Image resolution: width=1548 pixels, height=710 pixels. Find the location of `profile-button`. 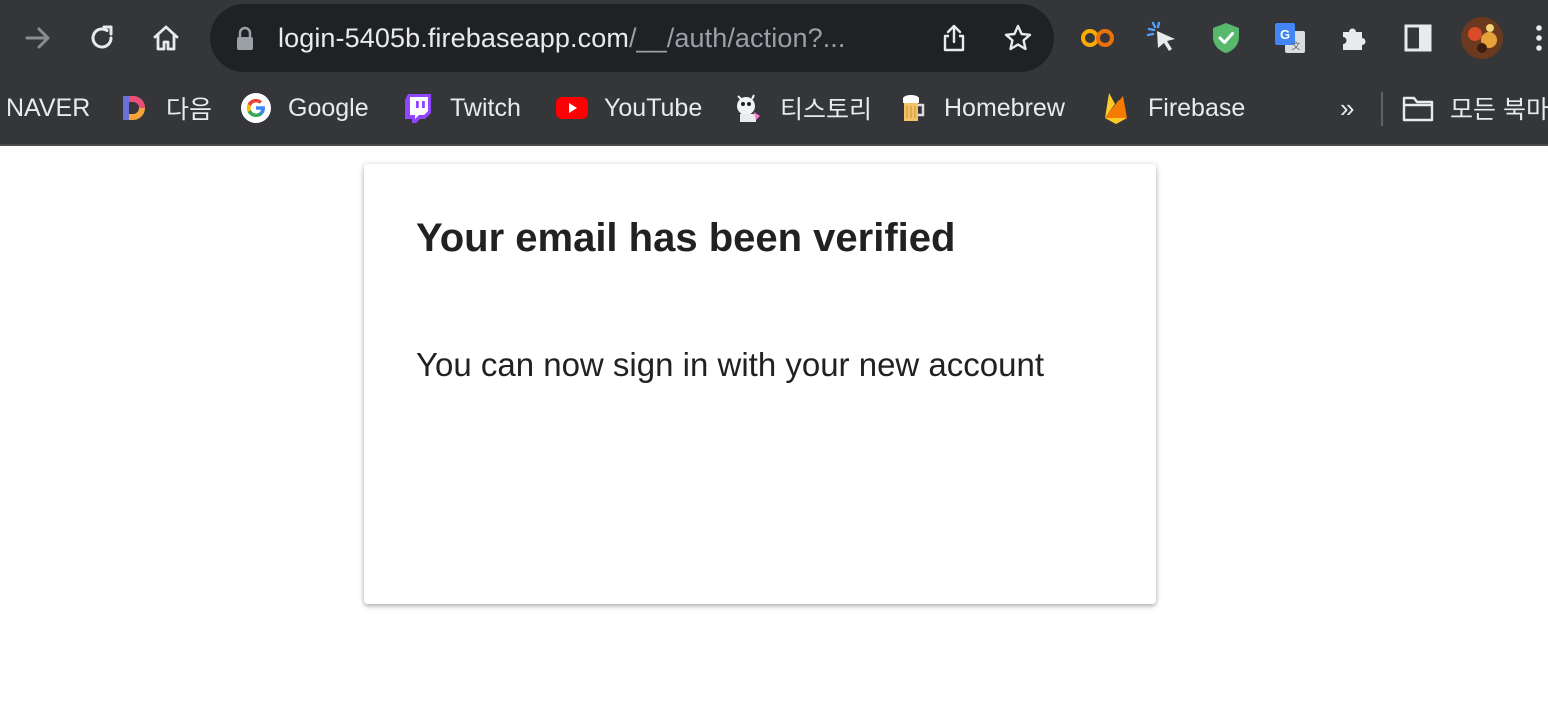

profile-button is located at coordinates (1482, 38).